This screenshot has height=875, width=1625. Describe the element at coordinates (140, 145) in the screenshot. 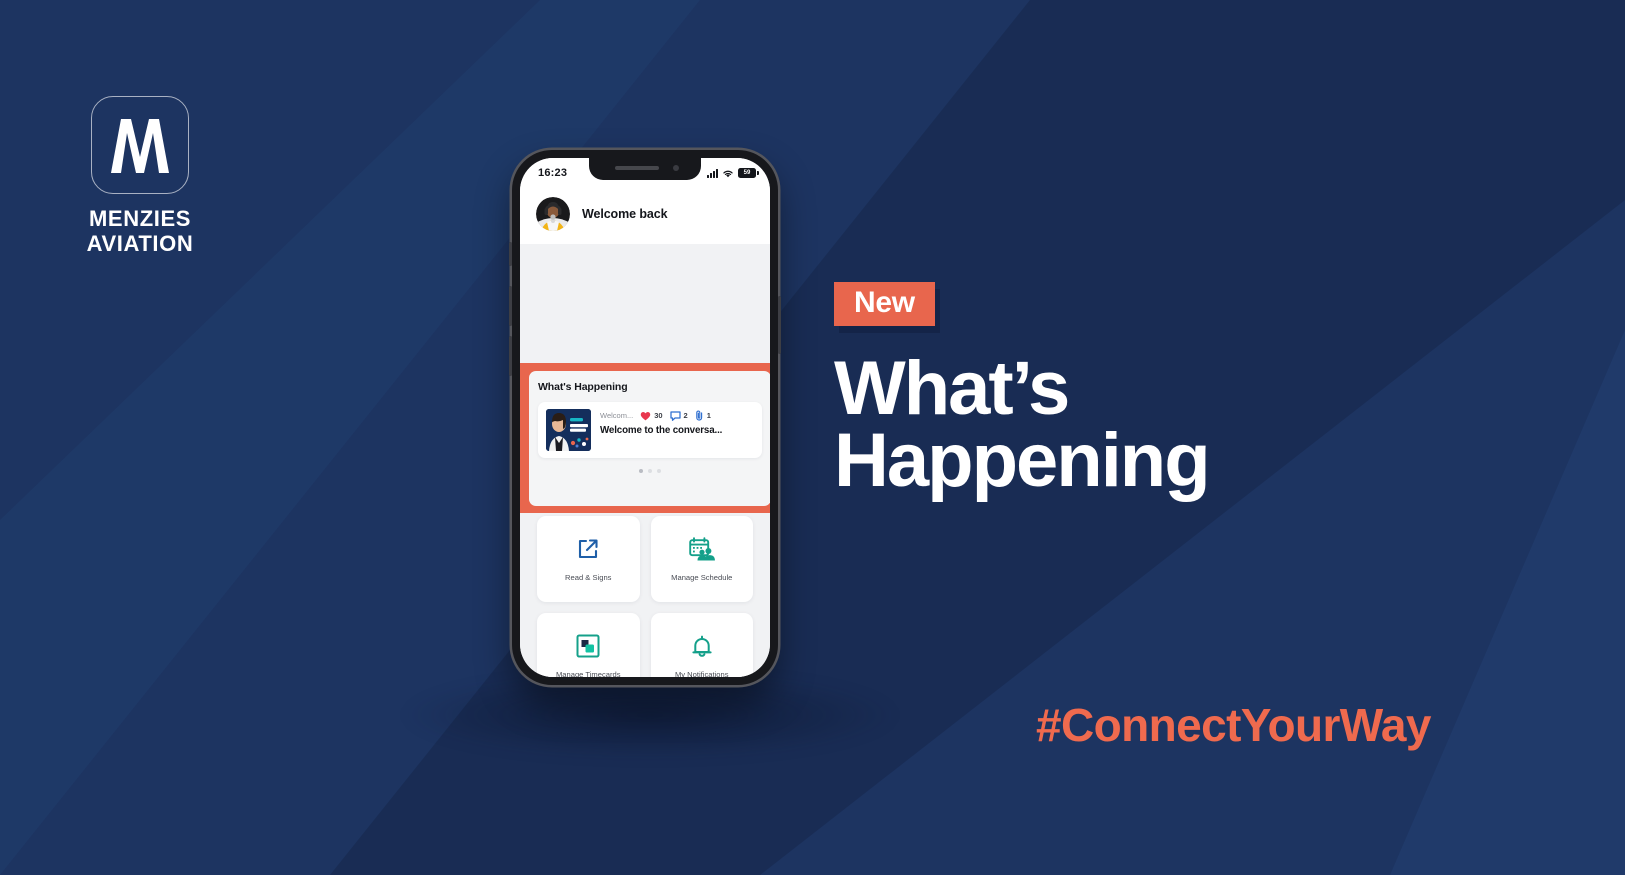

I see `menzies-m-logo-icon` at that location.